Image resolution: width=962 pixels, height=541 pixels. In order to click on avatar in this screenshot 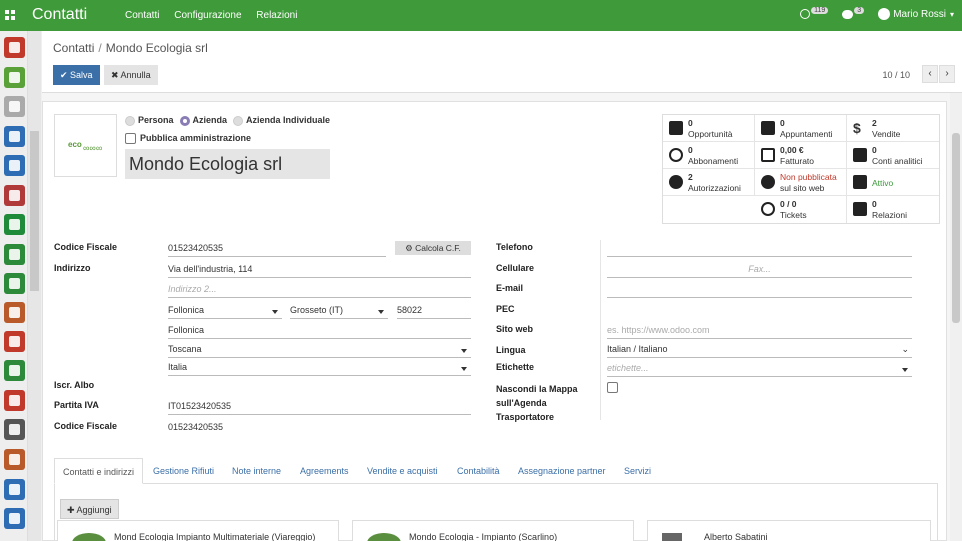, I will do `click(89, 537)`.